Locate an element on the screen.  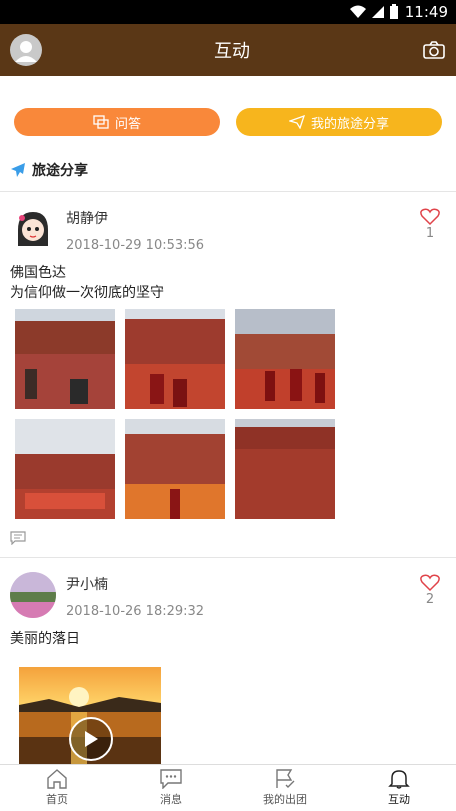
camera-icon is located at coordinates (434, 50).